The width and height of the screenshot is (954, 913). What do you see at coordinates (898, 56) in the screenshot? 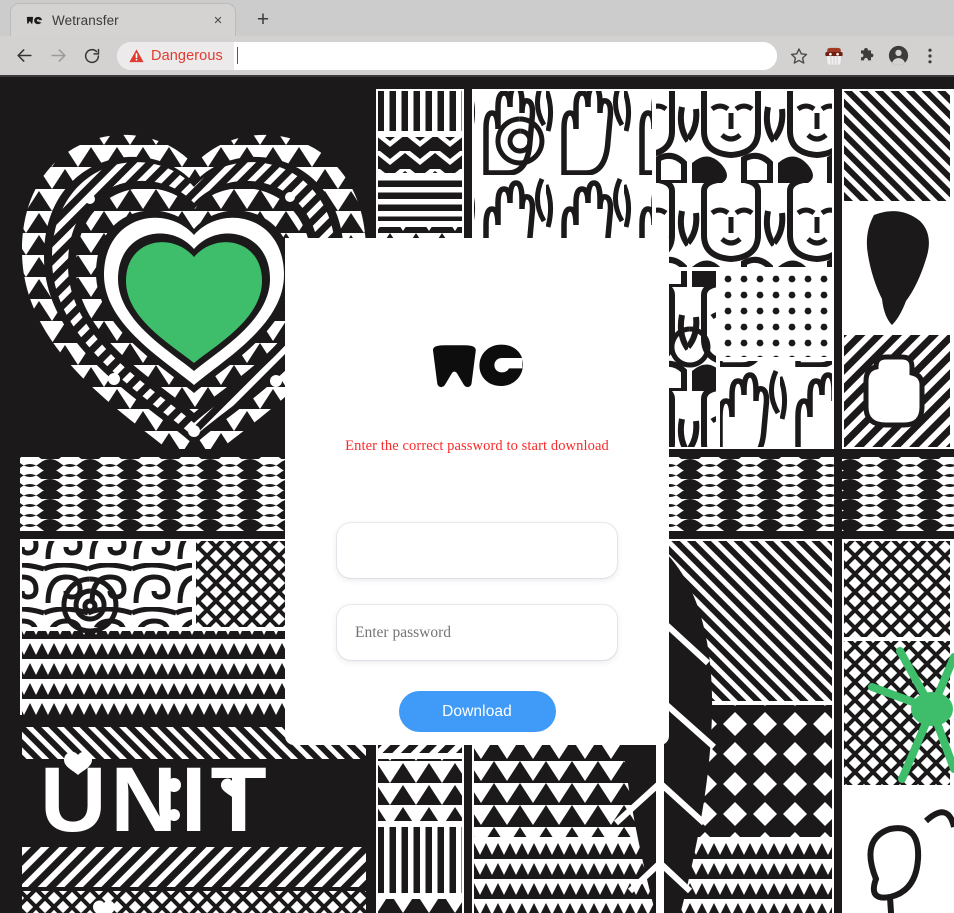
I see `account-avatar-icon` at bounding box center [898, 56].